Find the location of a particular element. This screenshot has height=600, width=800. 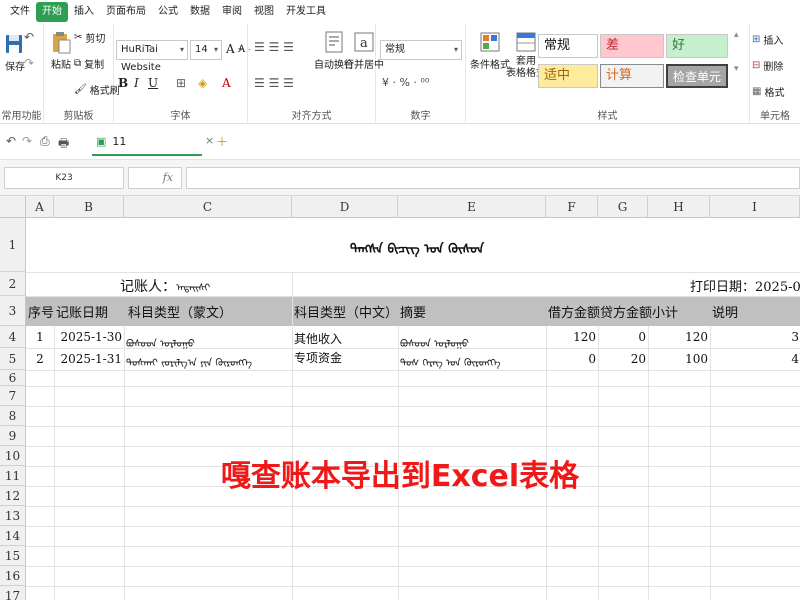

cell-summary: ᠪᠤᠰᠤᠳ ᠣᠷᠯᠣᠭᠣ is located at coordinates (434, 341).